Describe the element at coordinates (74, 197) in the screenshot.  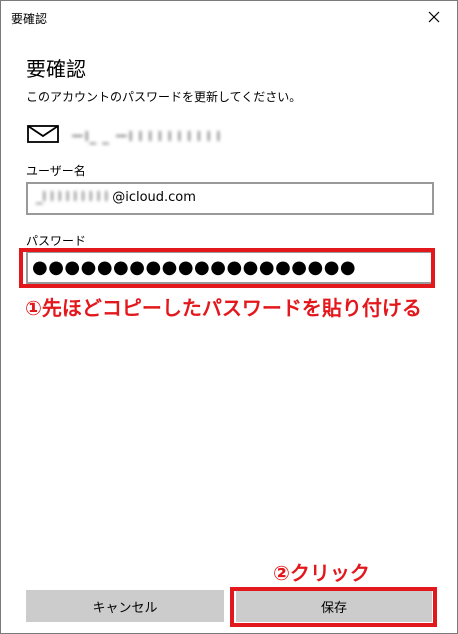
I see `username-obscured-part: _l l l l l l l l l` at that location.